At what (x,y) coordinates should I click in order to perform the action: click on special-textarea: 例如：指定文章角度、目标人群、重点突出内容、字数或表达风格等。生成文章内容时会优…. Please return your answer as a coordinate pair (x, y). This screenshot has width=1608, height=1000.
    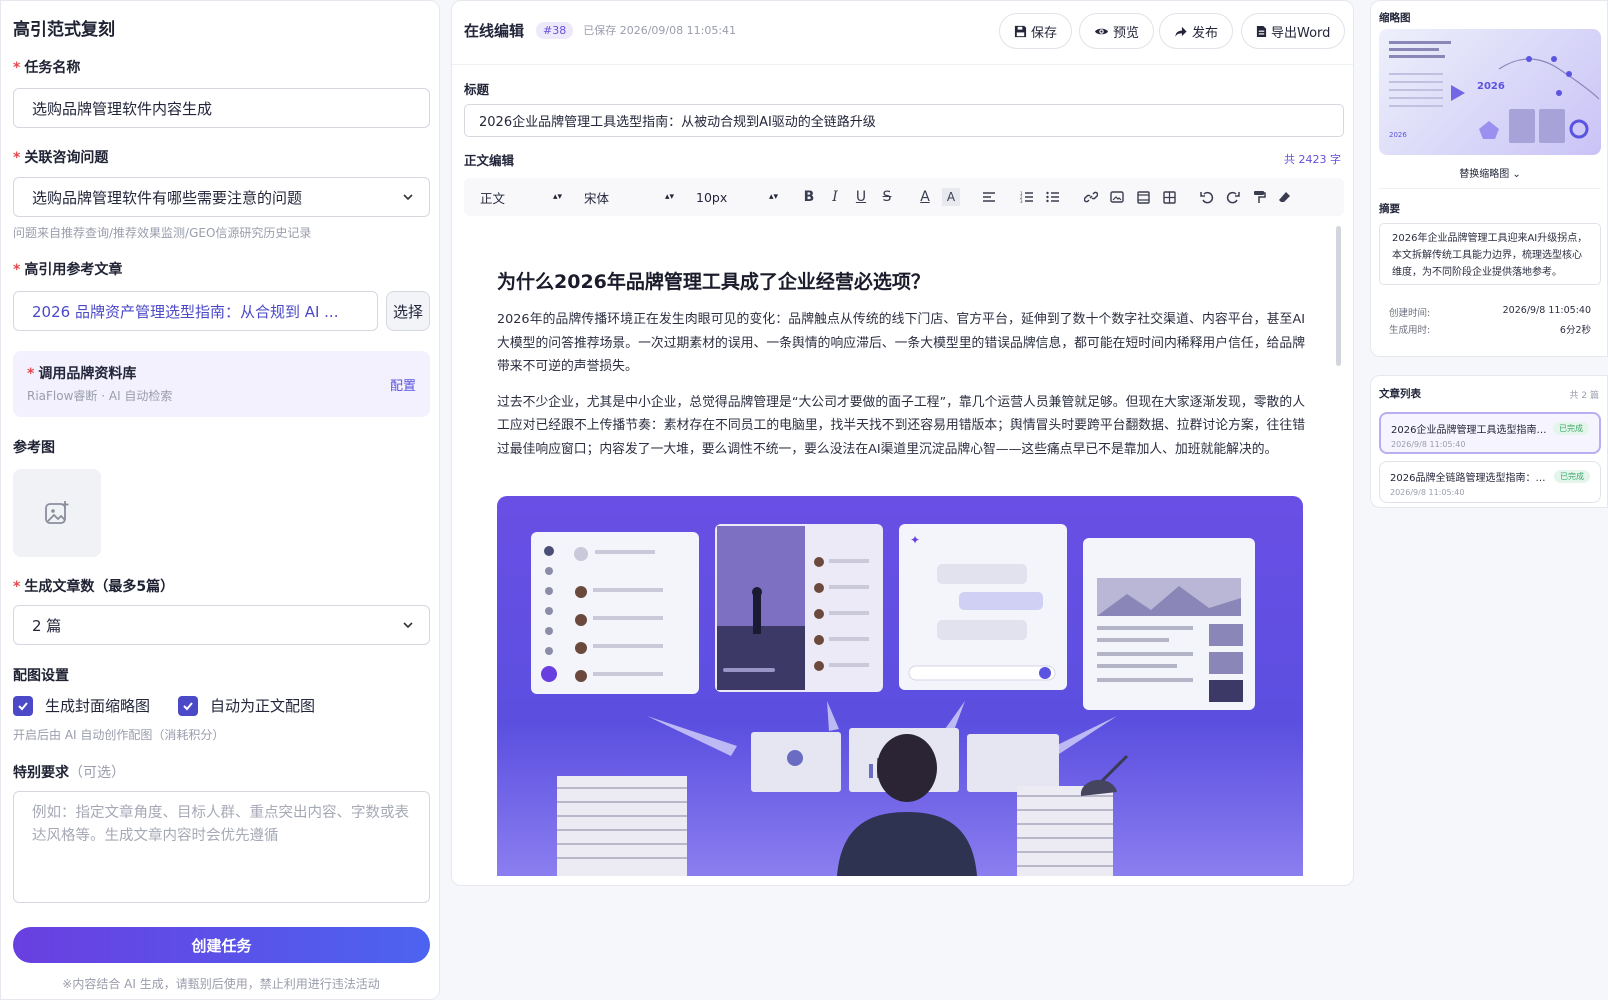
    Looking at the image, I should click on (221, 847).